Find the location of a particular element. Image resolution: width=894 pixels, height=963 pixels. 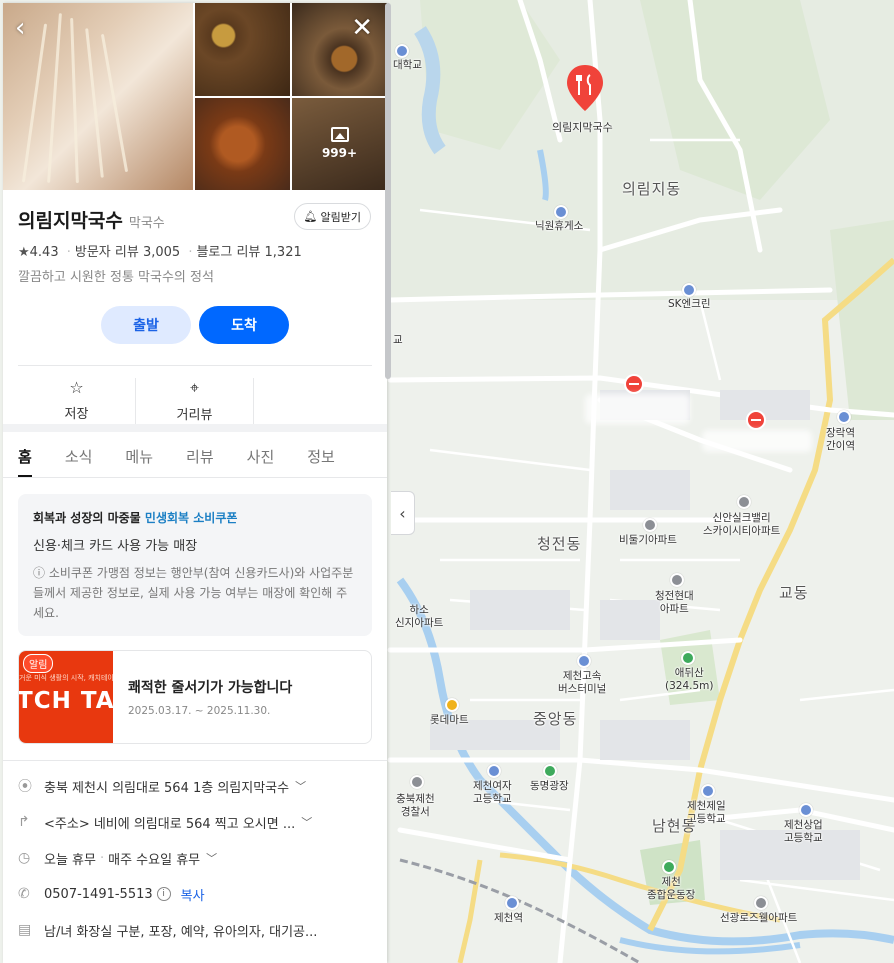

copy-button: 복사 is located at coordinates (193, 894).